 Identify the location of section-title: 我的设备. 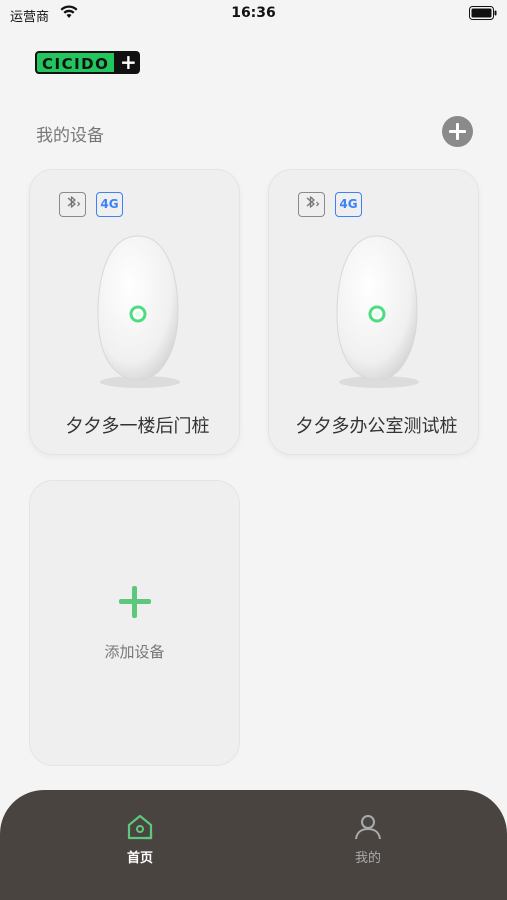
(70, 136).